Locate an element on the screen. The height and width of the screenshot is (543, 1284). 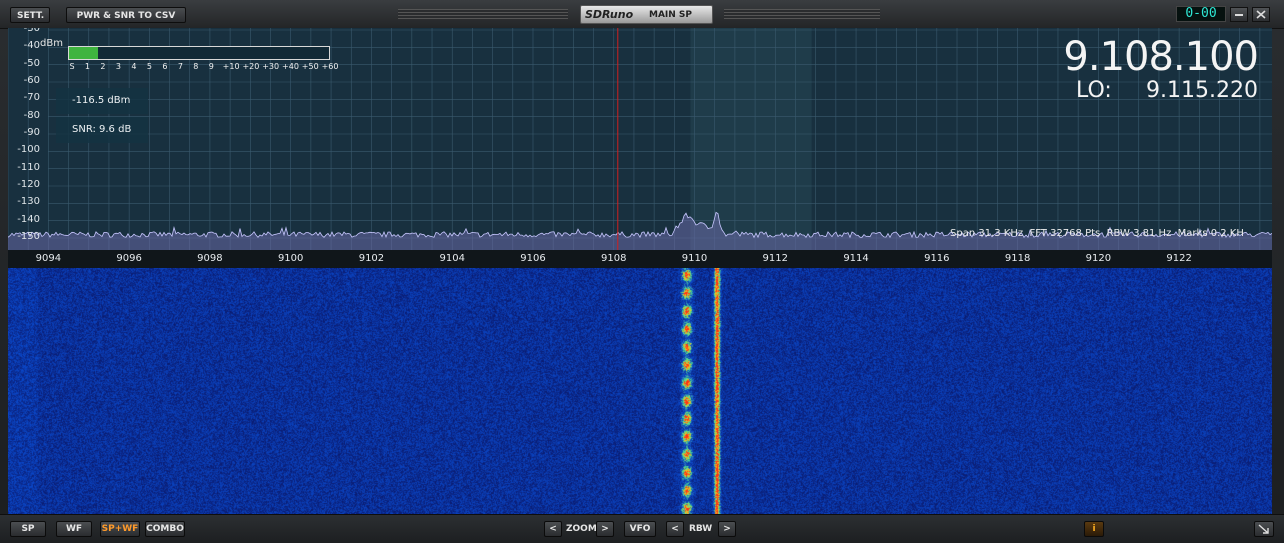
window-mode-label: MAIN SP is located at coordinates (671, 15).